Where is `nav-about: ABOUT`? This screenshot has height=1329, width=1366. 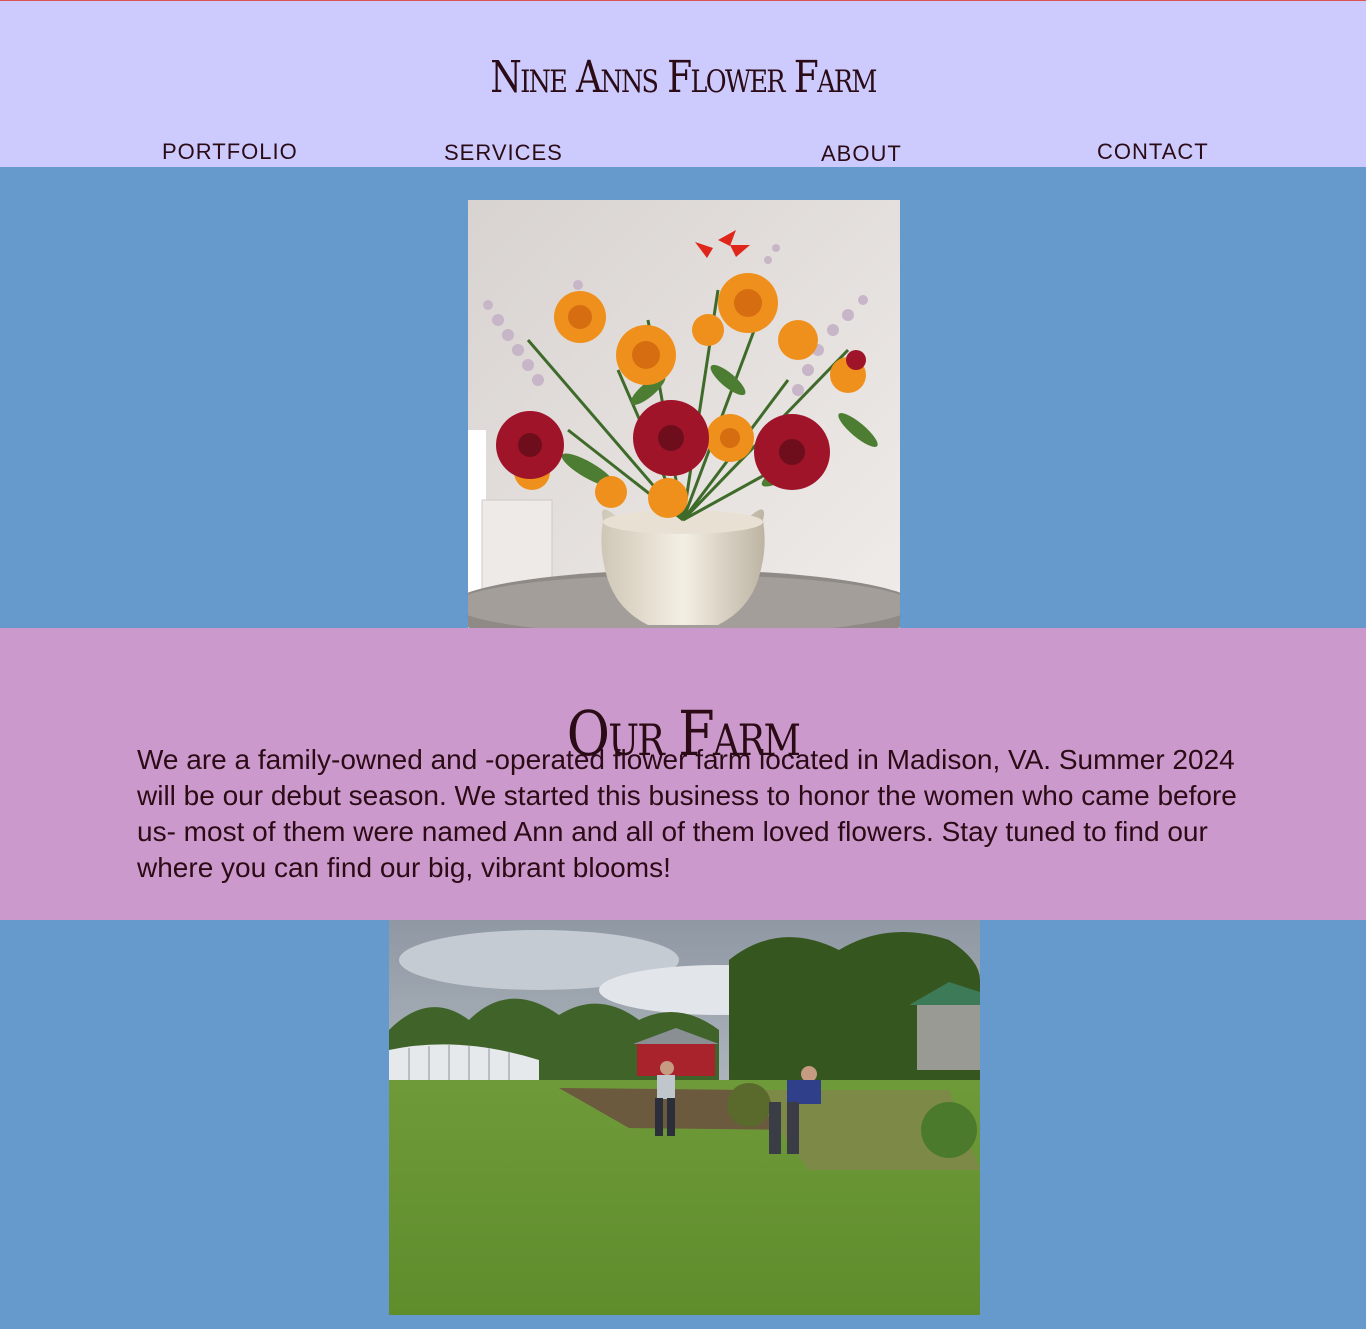
nav-about: ABOUT is located at coordinates (861, 154).